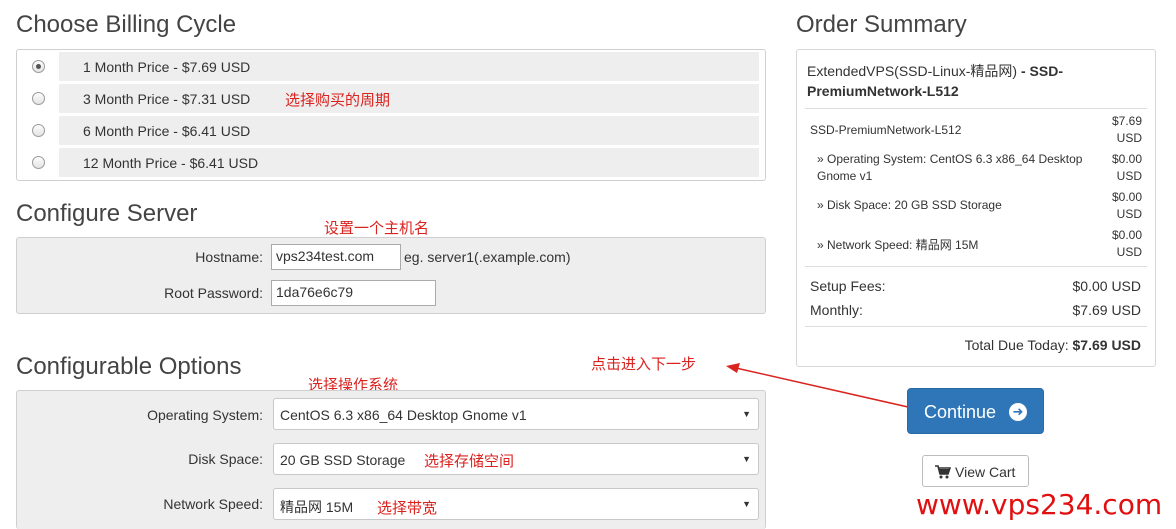  What do you see at coordinates (881, 24) in the screenshot?
I see `order-summary-title: Order Summary` at bounding box center [881, 24].